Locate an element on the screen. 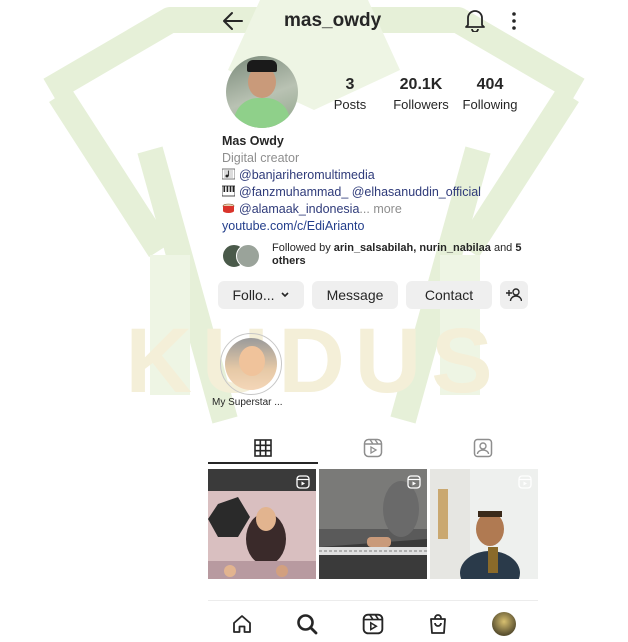 The height and width of the screenshot is (642, 628). following-count: 404 is located at coordinates (490, 84).